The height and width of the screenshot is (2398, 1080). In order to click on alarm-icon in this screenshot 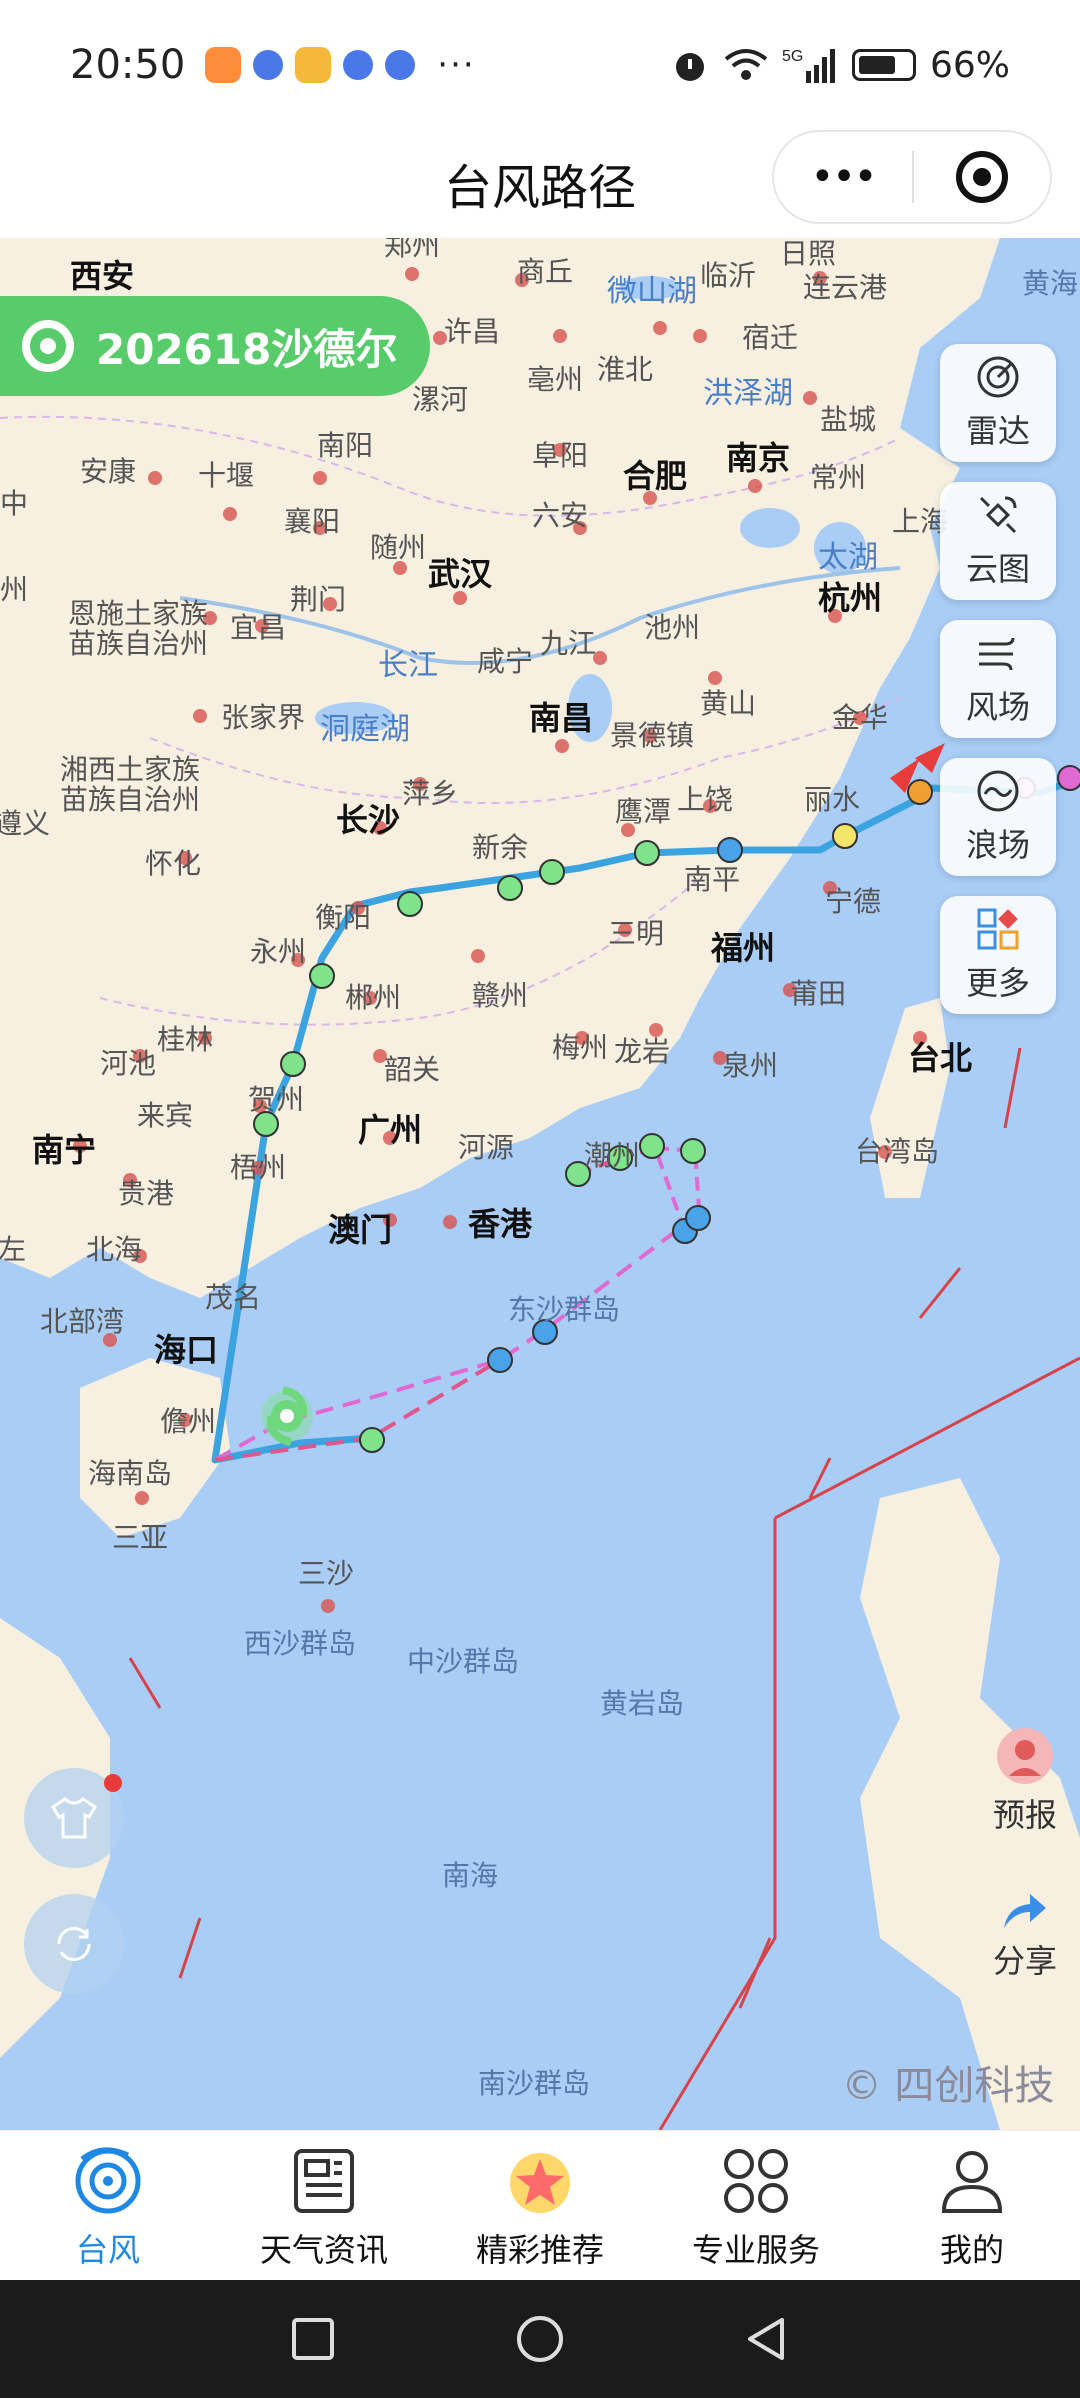, I will do `click(689, 67)`.